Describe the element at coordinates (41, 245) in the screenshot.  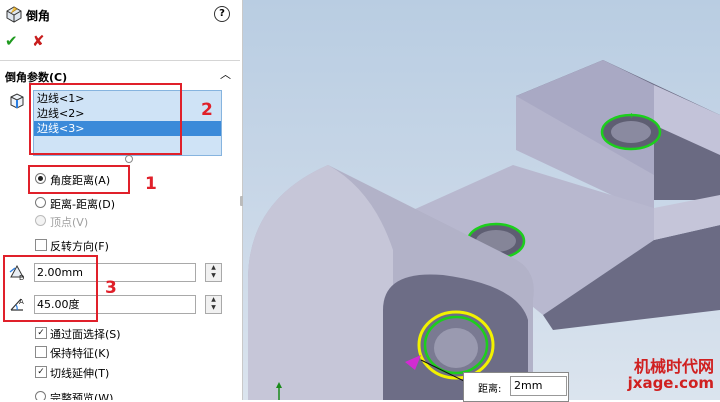
I see `checkbox-flip-direction` at that location.